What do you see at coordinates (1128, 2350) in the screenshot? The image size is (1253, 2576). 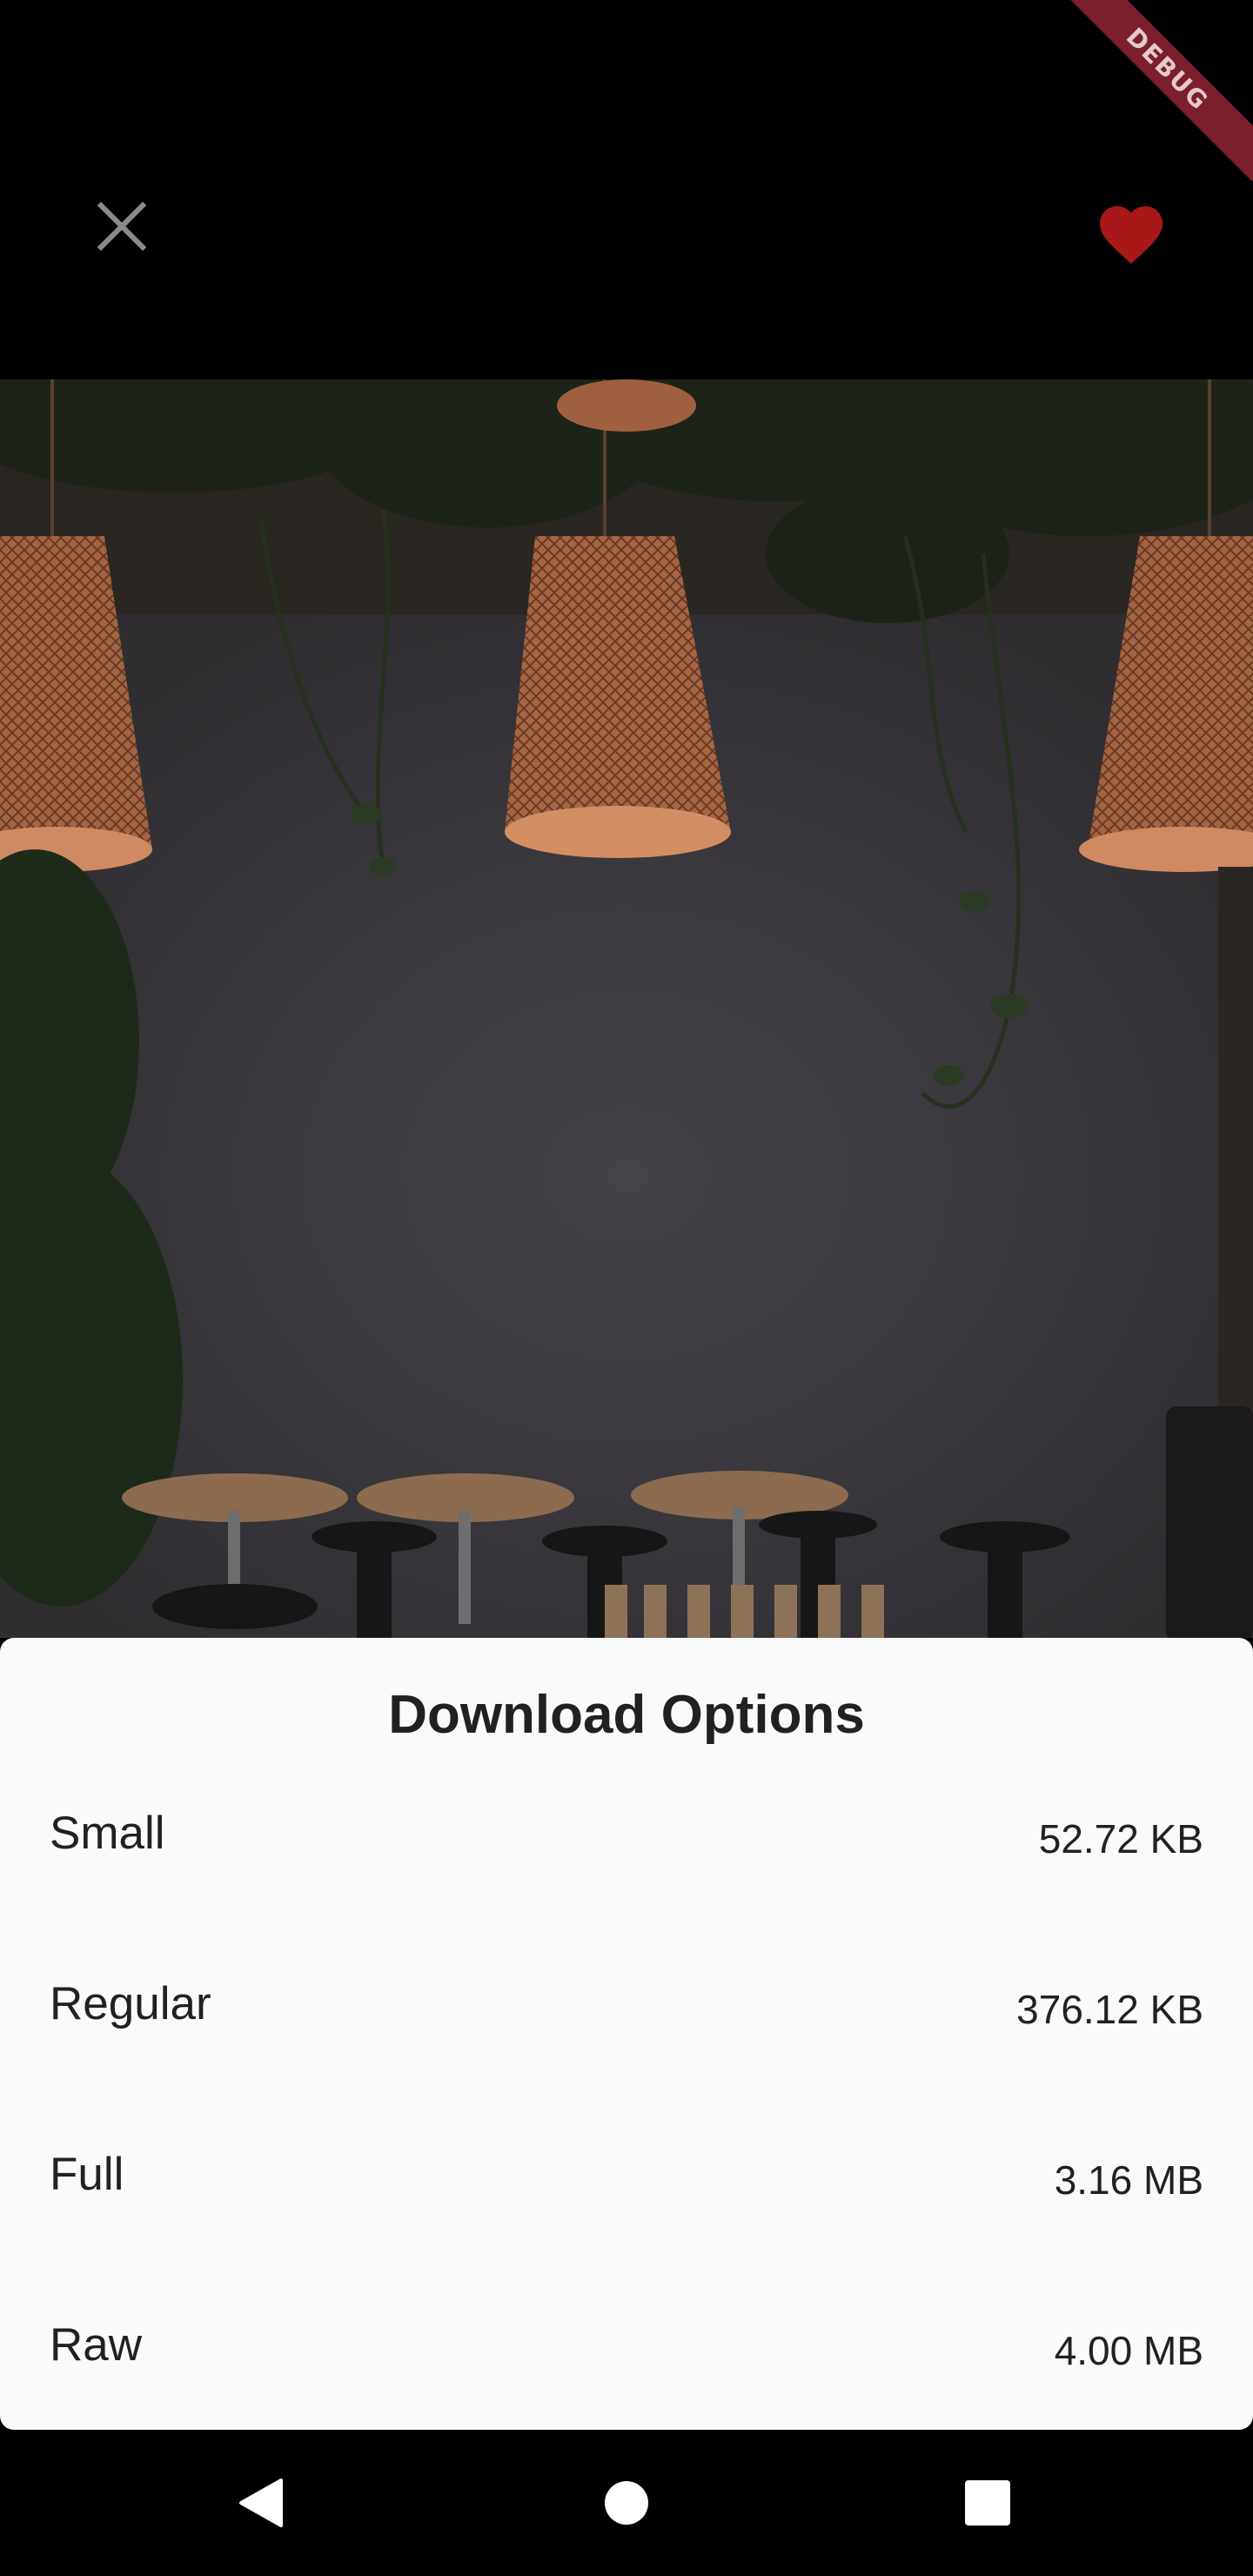 I see `option-size: 4.00 MB` at bounding box center [1128, 2350].